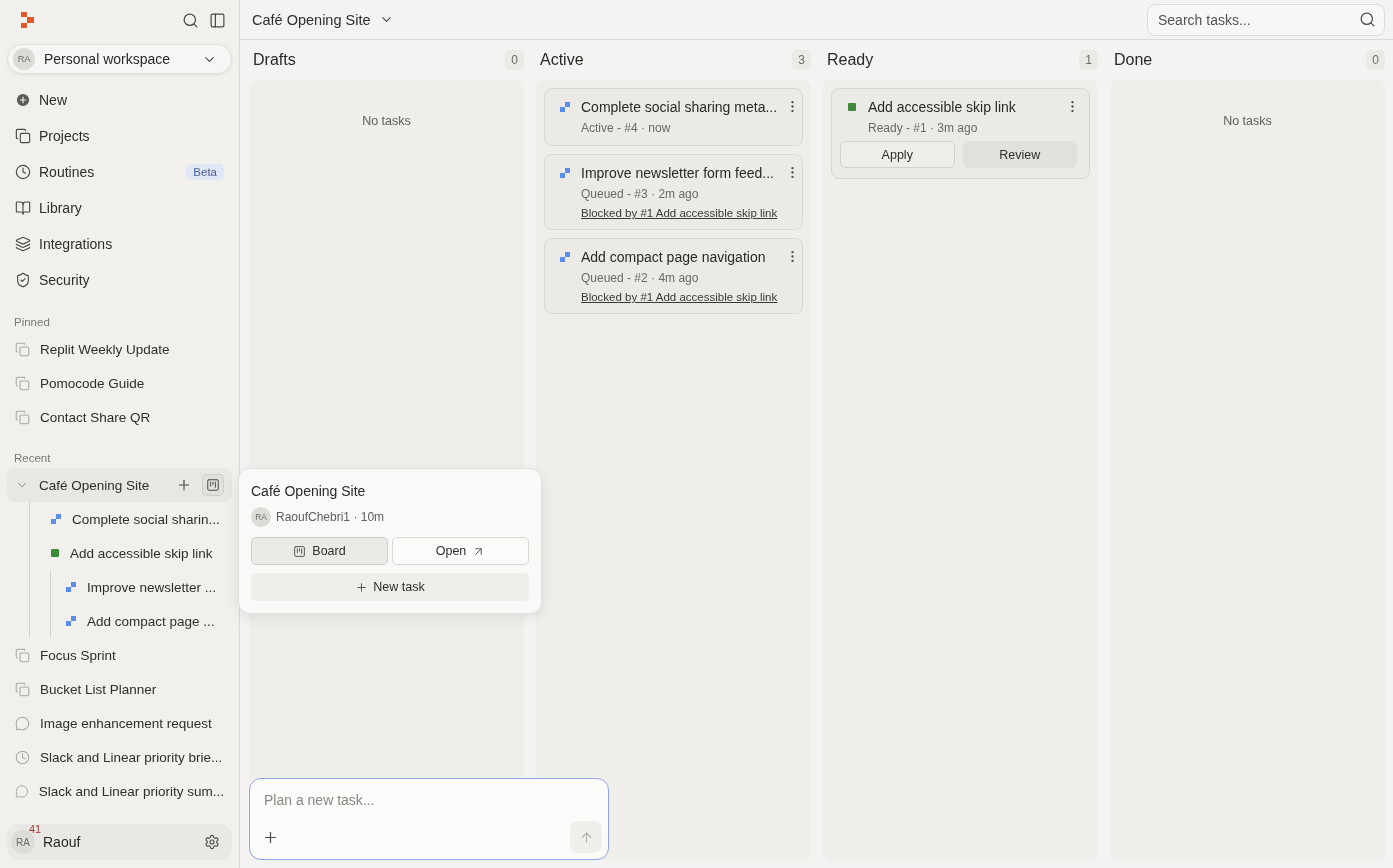  What do you see at coordinates (1088, 60) in the screenshot?
I see `task-count: 1` at bounding box center [1088, 60].